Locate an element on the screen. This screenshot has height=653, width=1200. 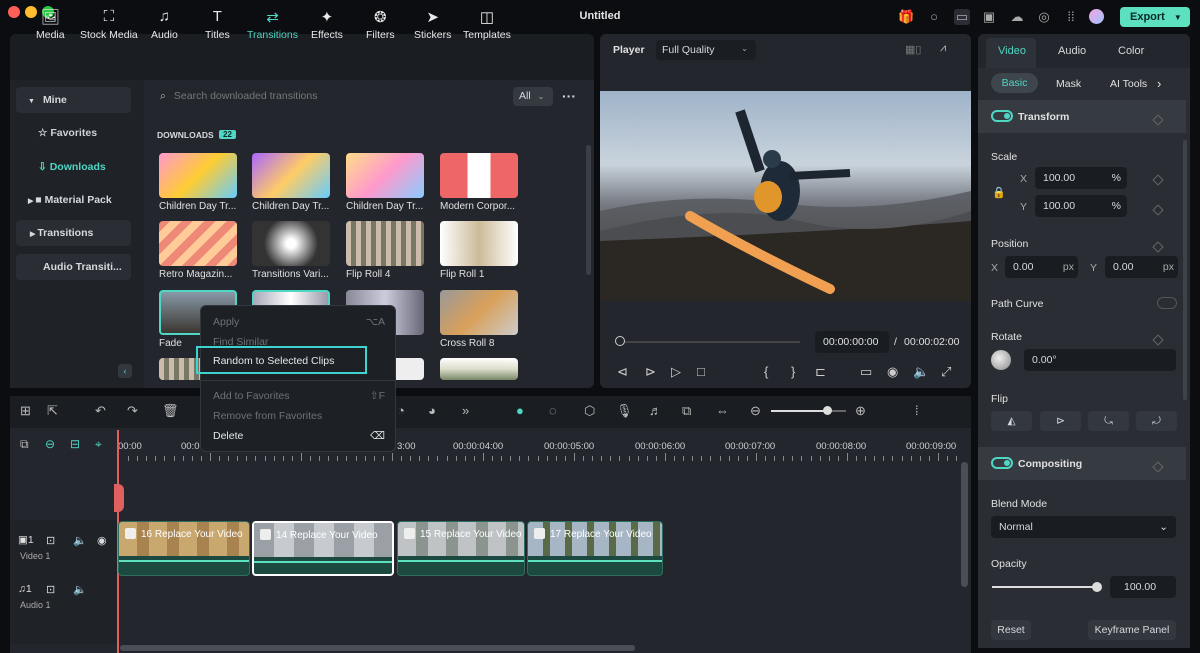
delete-icon: 🗑 is located at coordinates (170, 411).